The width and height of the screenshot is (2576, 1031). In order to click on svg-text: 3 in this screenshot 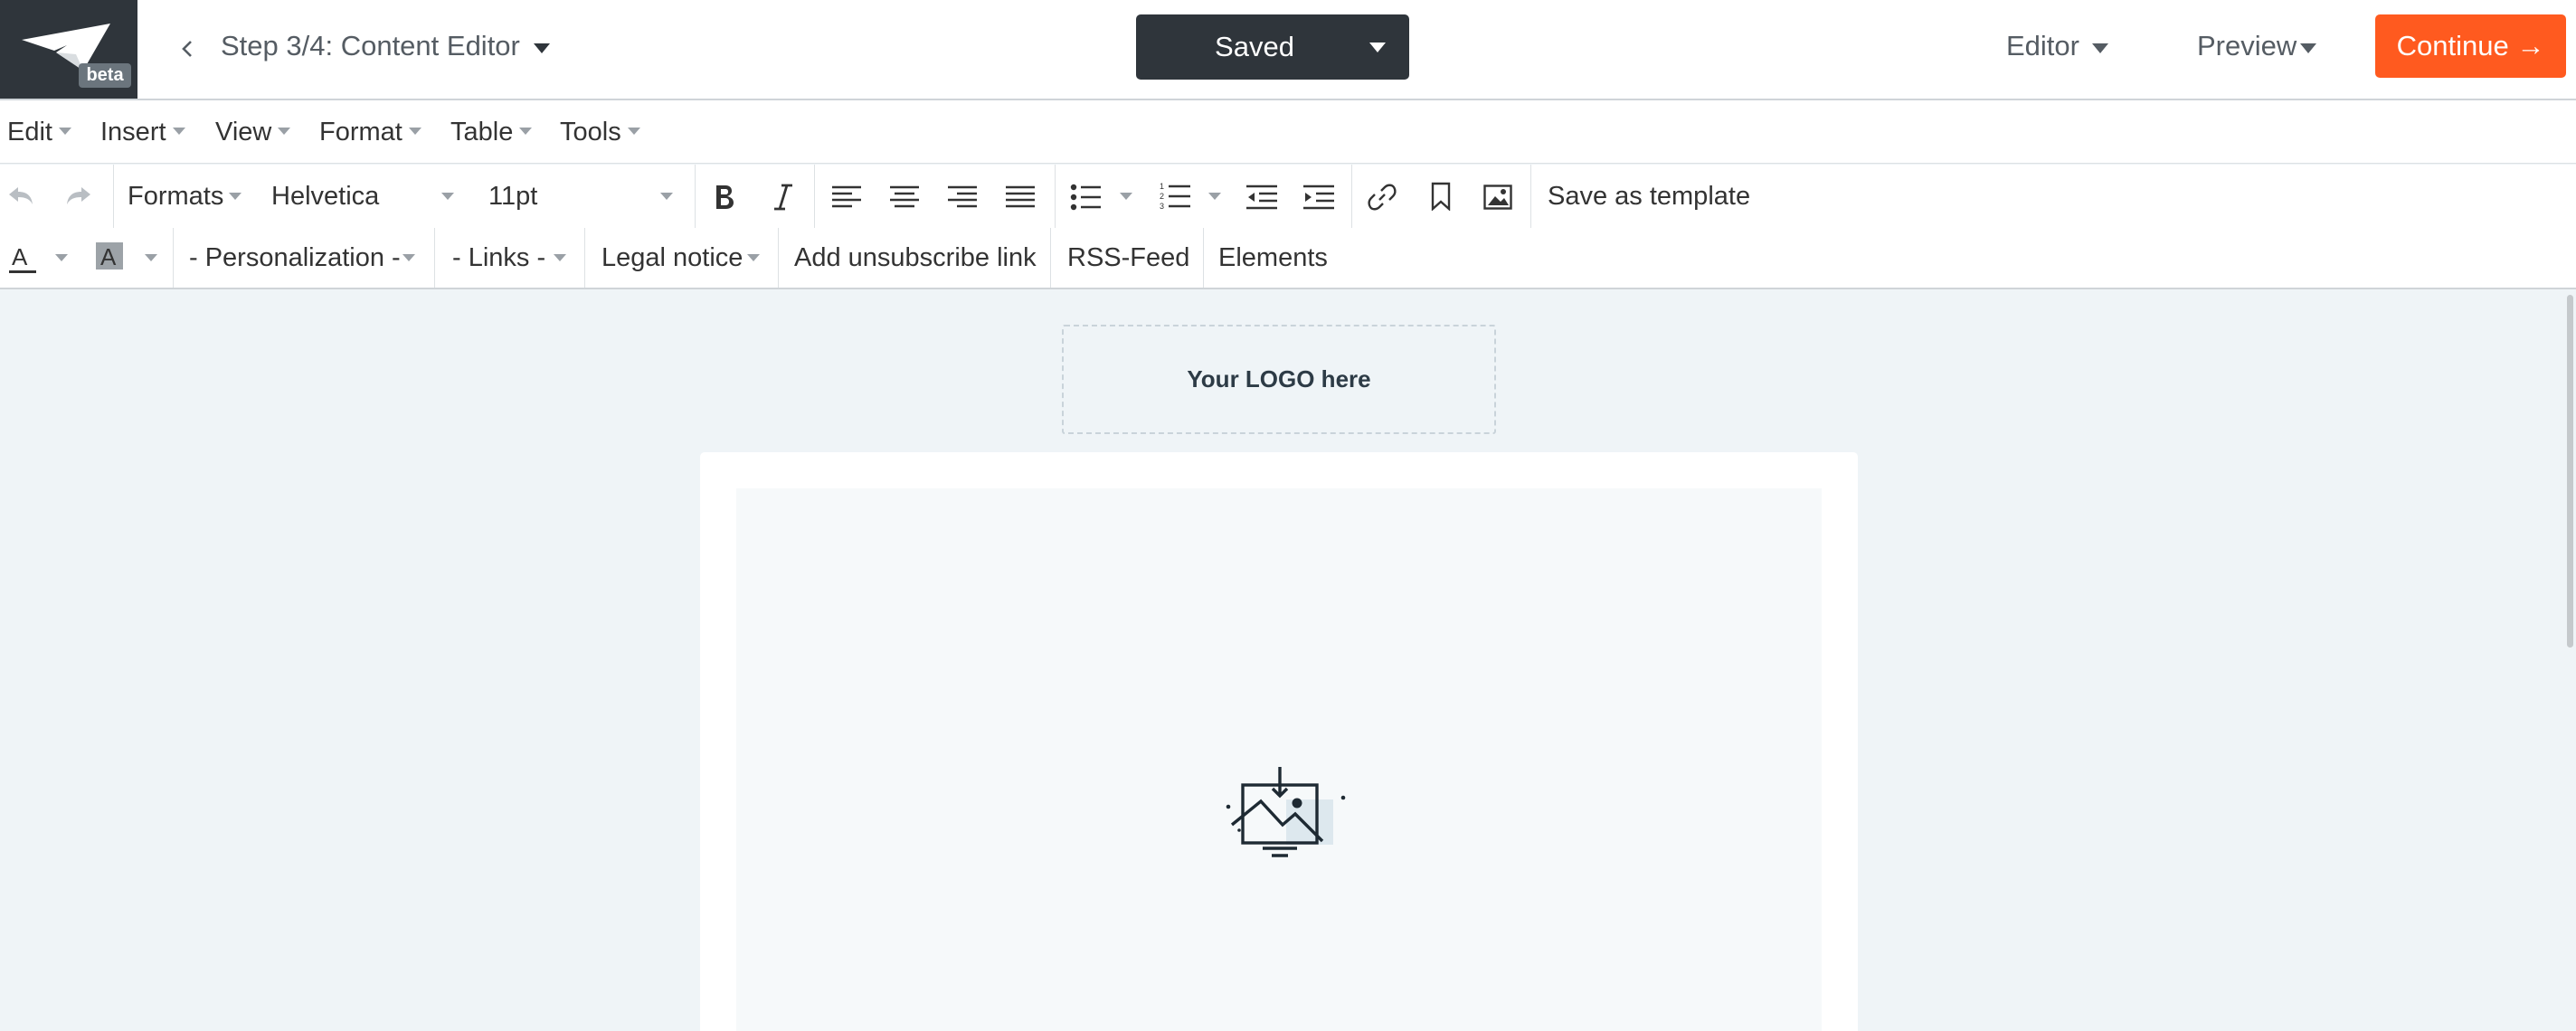, I will do `click(1162, 206)`.